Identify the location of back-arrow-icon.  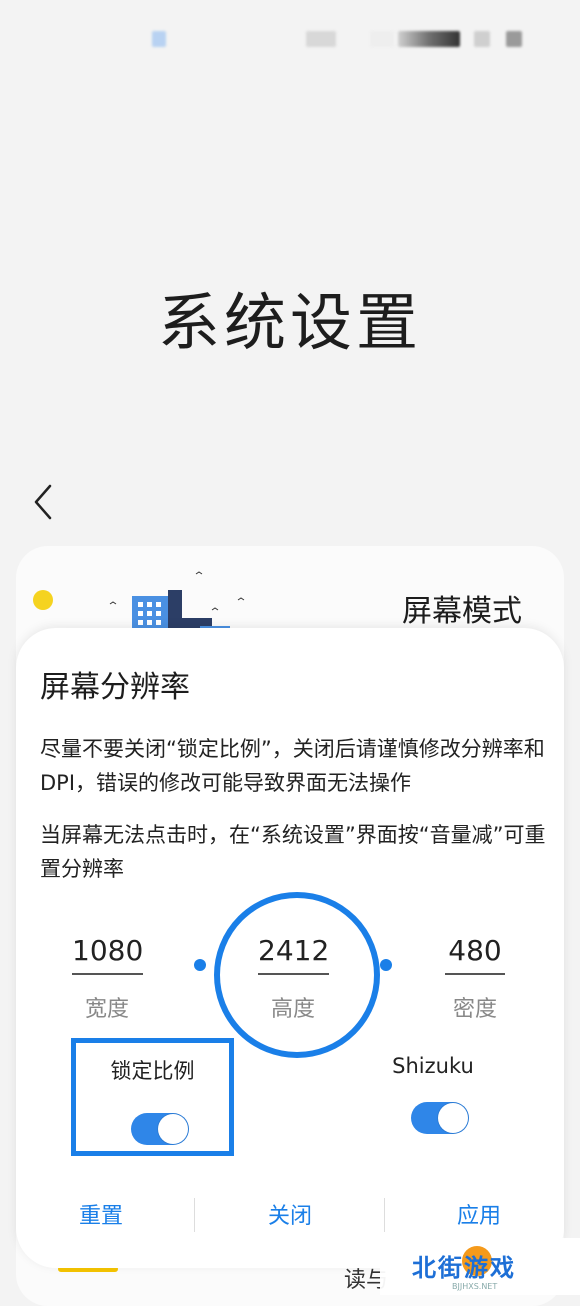
(44, 502).